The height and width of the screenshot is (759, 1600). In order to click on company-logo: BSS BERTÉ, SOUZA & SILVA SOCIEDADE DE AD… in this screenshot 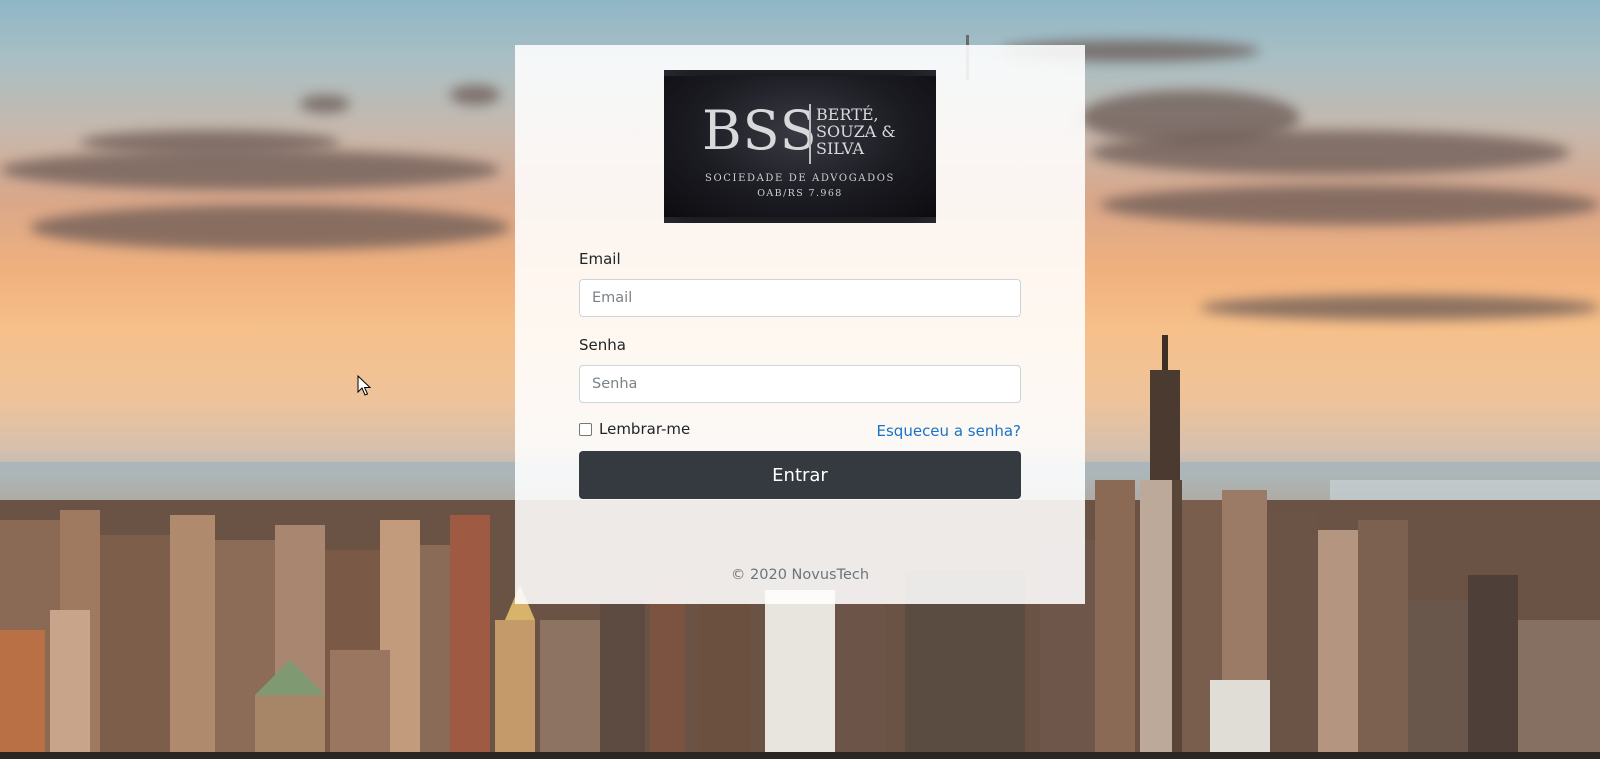, I will do `click(800, 146)`.